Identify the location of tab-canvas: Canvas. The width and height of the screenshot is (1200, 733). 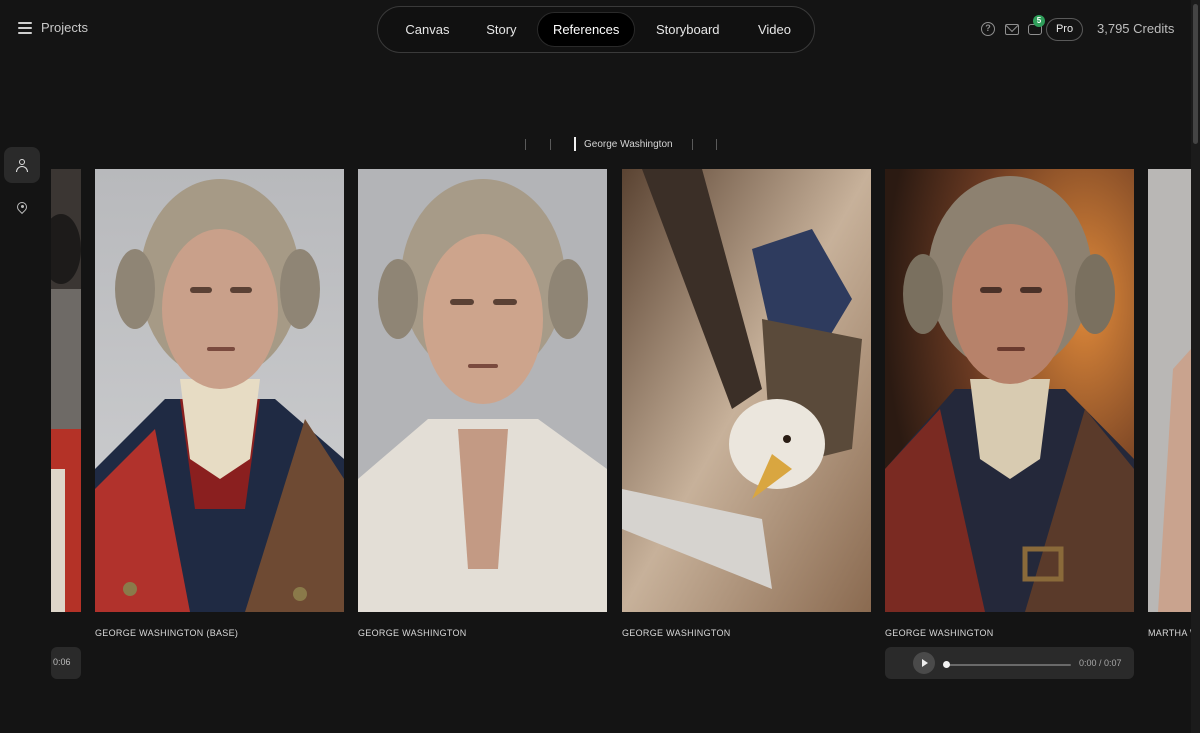
(427, 29).